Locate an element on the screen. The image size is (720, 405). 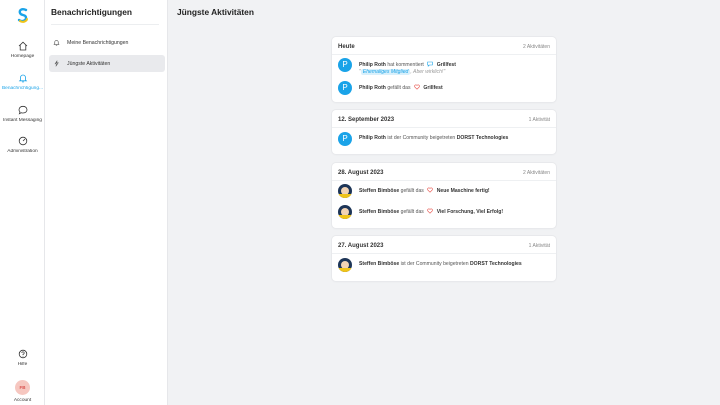
comment-quote: " Ehemaliges Mitglied, Aber wirklich!" is located at coordinates (407, 72).